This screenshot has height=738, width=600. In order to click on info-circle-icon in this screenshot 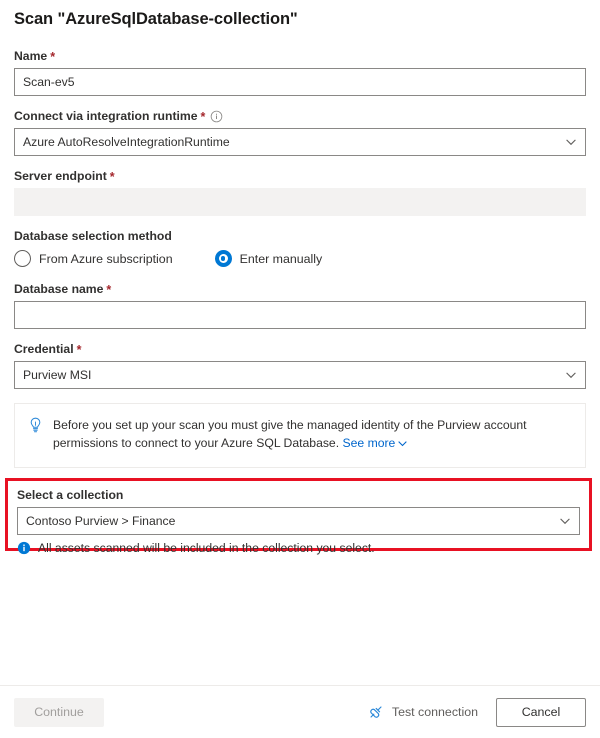, I will do `click(216, 116)`.